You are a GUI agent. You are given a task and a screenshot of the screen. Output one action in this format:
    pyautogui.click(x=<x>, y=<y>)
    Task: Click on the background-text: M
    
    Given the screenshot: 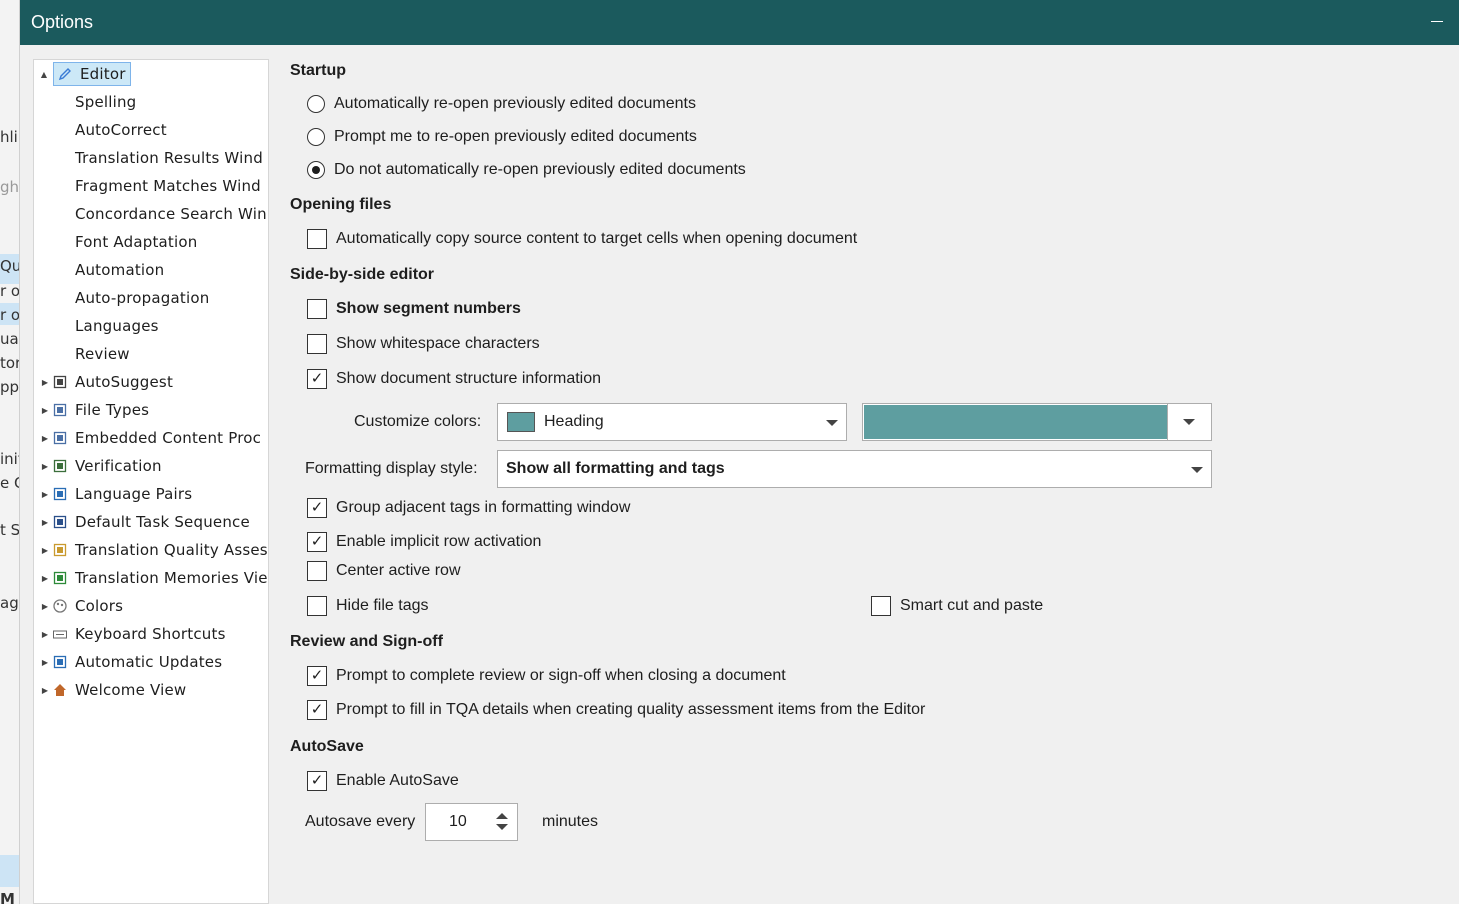 What is the action you would take?
    pyautogui.click(x=7, y=897)
    